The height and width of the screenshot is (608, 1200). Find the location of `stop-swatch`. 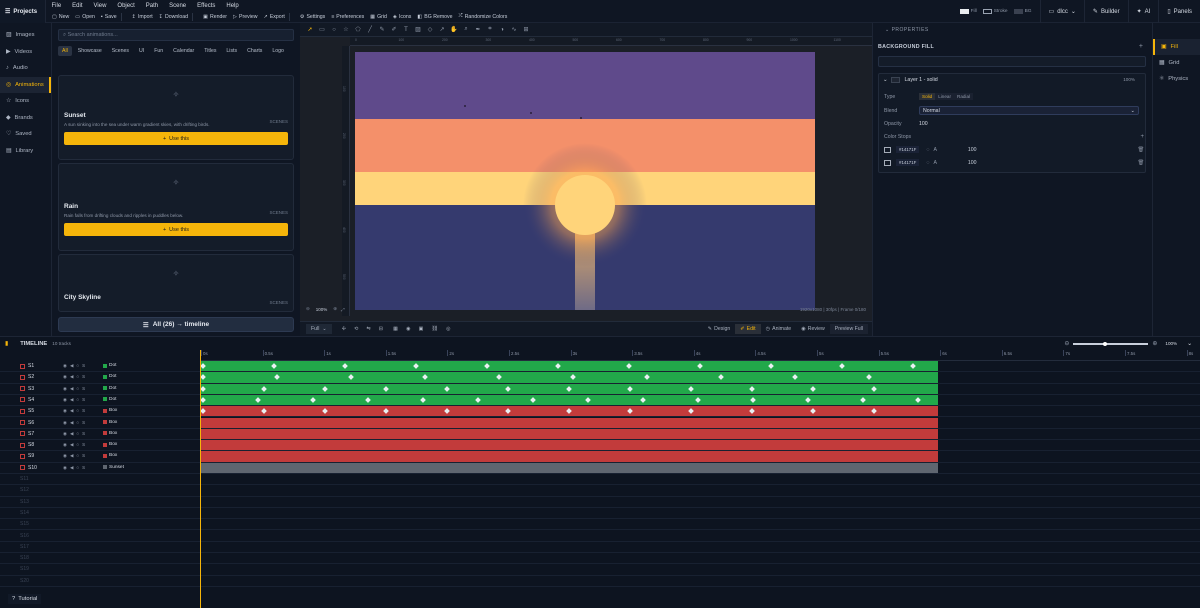

stop-swatch is located at coordinates (887, 149).